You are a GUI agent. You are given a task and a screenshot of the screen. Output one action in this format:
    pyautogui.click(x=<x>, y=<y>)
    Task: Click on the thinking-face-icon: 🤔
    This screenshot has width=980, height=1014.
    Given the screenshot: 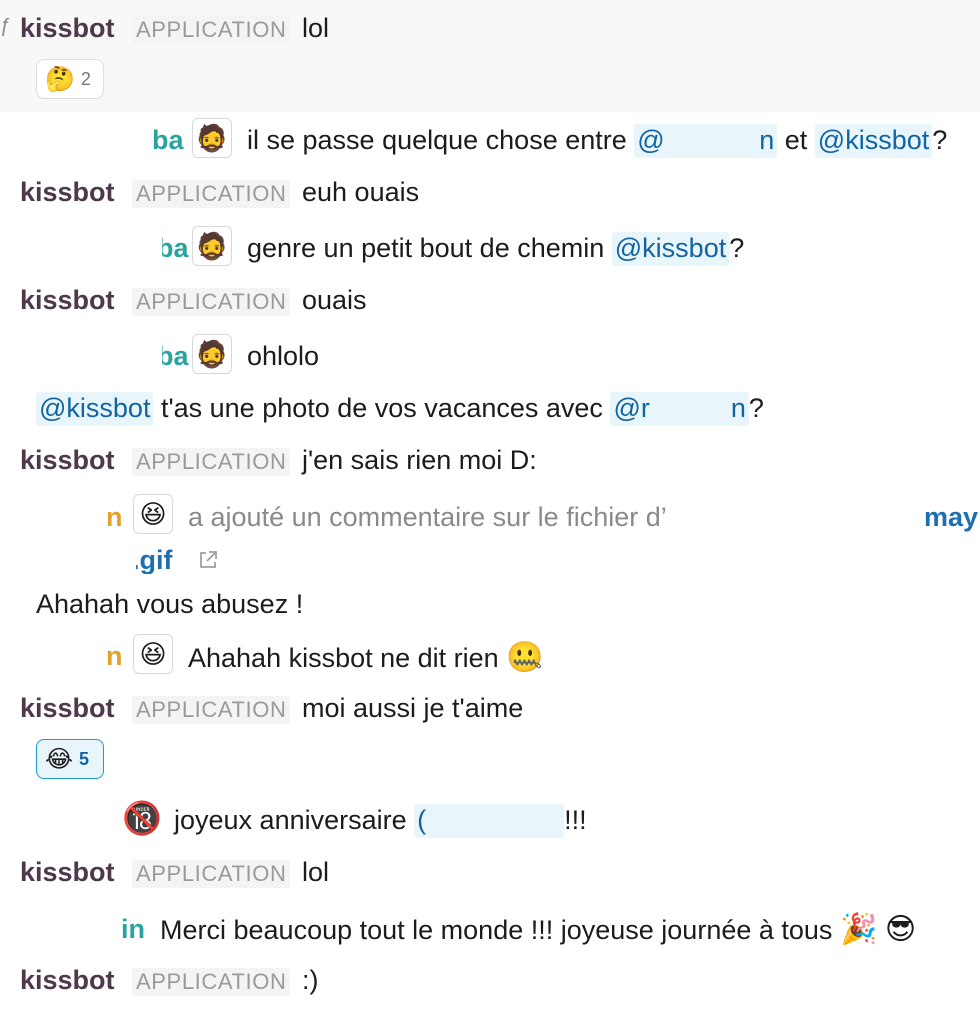 What is the action you would take?
    pyautogui.click(x=60, y=79)
    